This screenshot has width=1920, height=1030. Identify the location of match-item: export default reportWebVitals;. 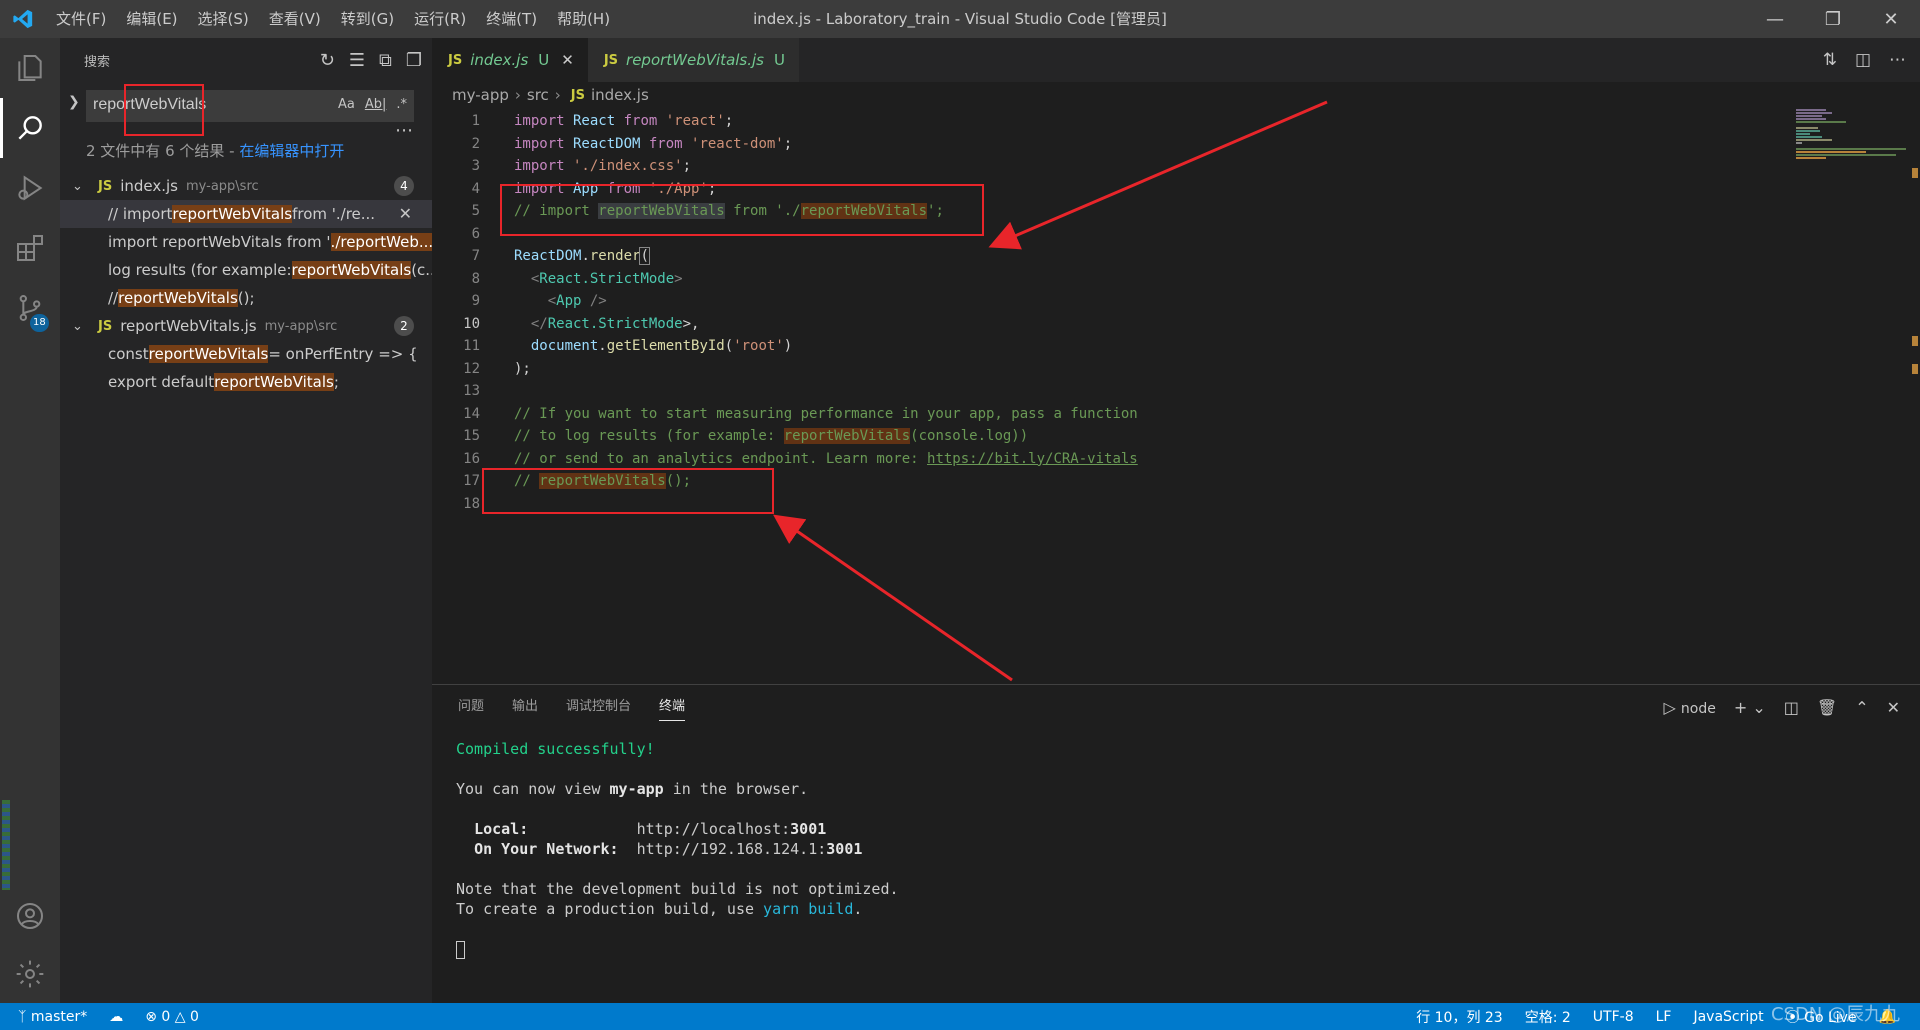
(246, 382).